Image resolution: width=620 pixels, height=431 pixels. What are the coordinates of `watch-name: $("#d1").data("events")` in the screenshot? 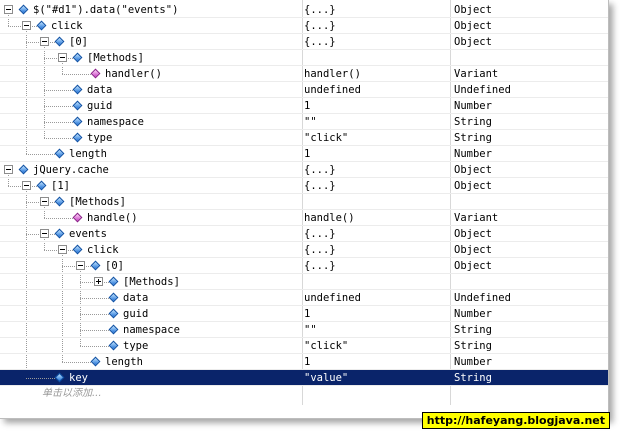 It's located at (106, 10).